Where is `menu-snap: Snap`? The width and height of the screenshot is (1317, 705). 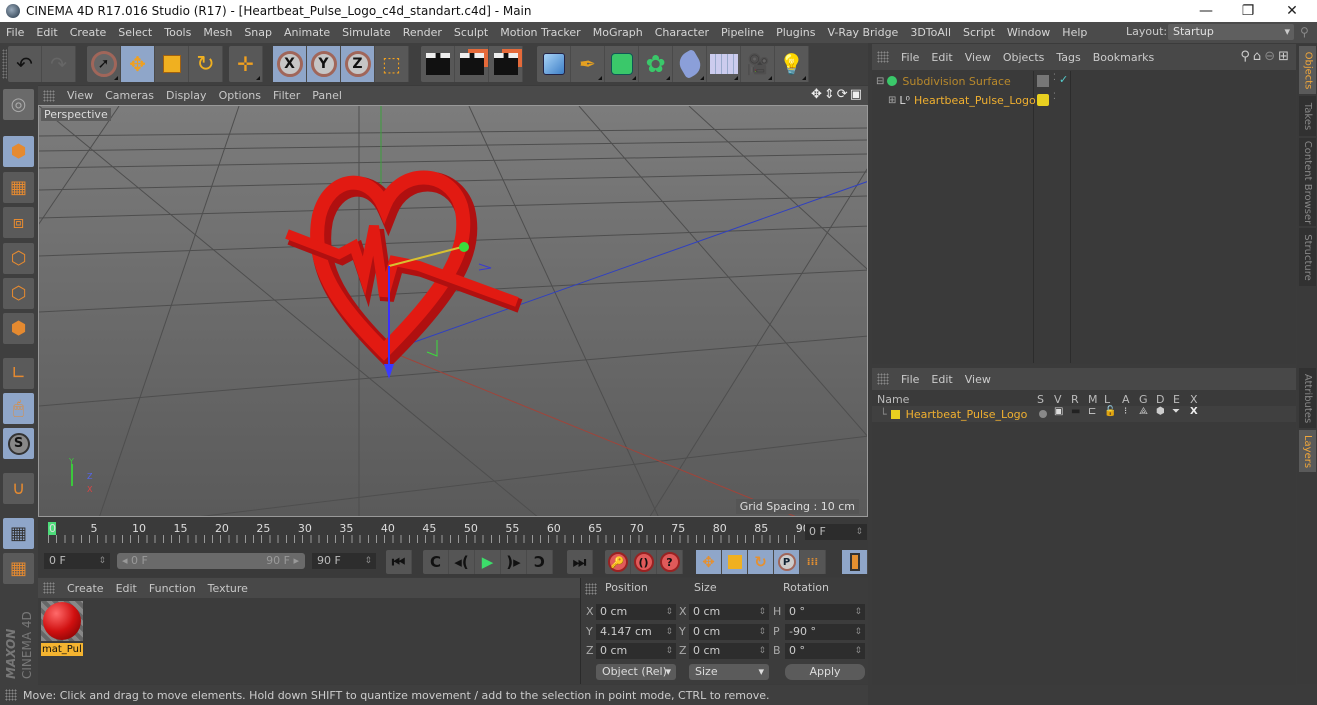
menu-snap: Snap is located at coordinates (258, 32).